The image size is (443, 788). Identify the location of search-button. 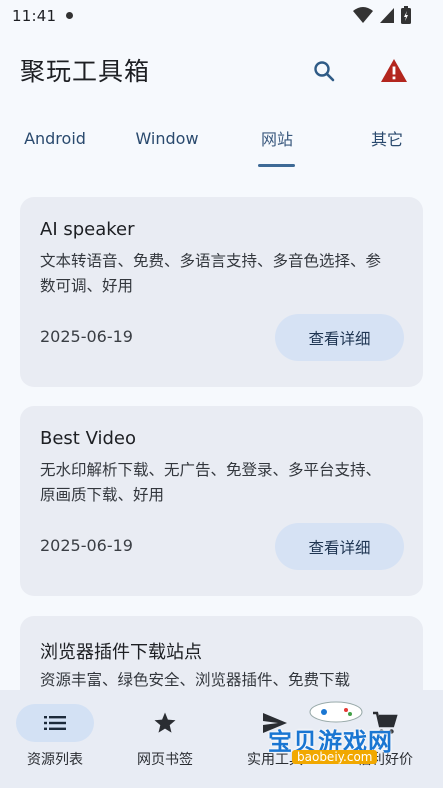
(324, 71).